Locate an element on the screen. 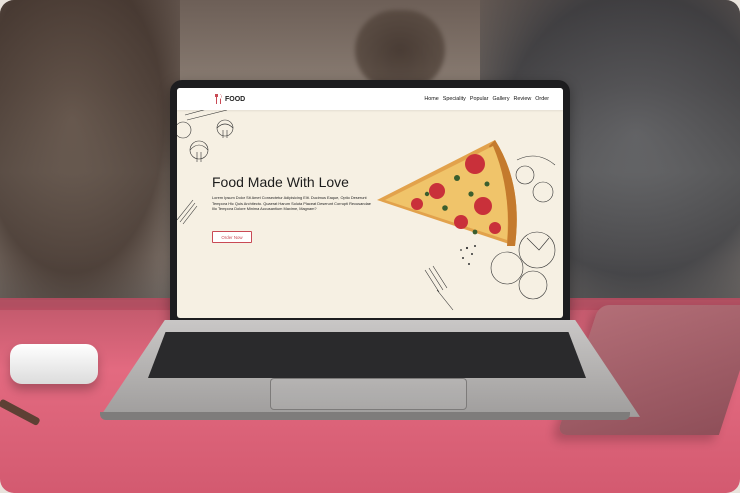 Image resolution: width=740 pixels, height=493 pixels. trackpad is located at coordinates (368, 394).